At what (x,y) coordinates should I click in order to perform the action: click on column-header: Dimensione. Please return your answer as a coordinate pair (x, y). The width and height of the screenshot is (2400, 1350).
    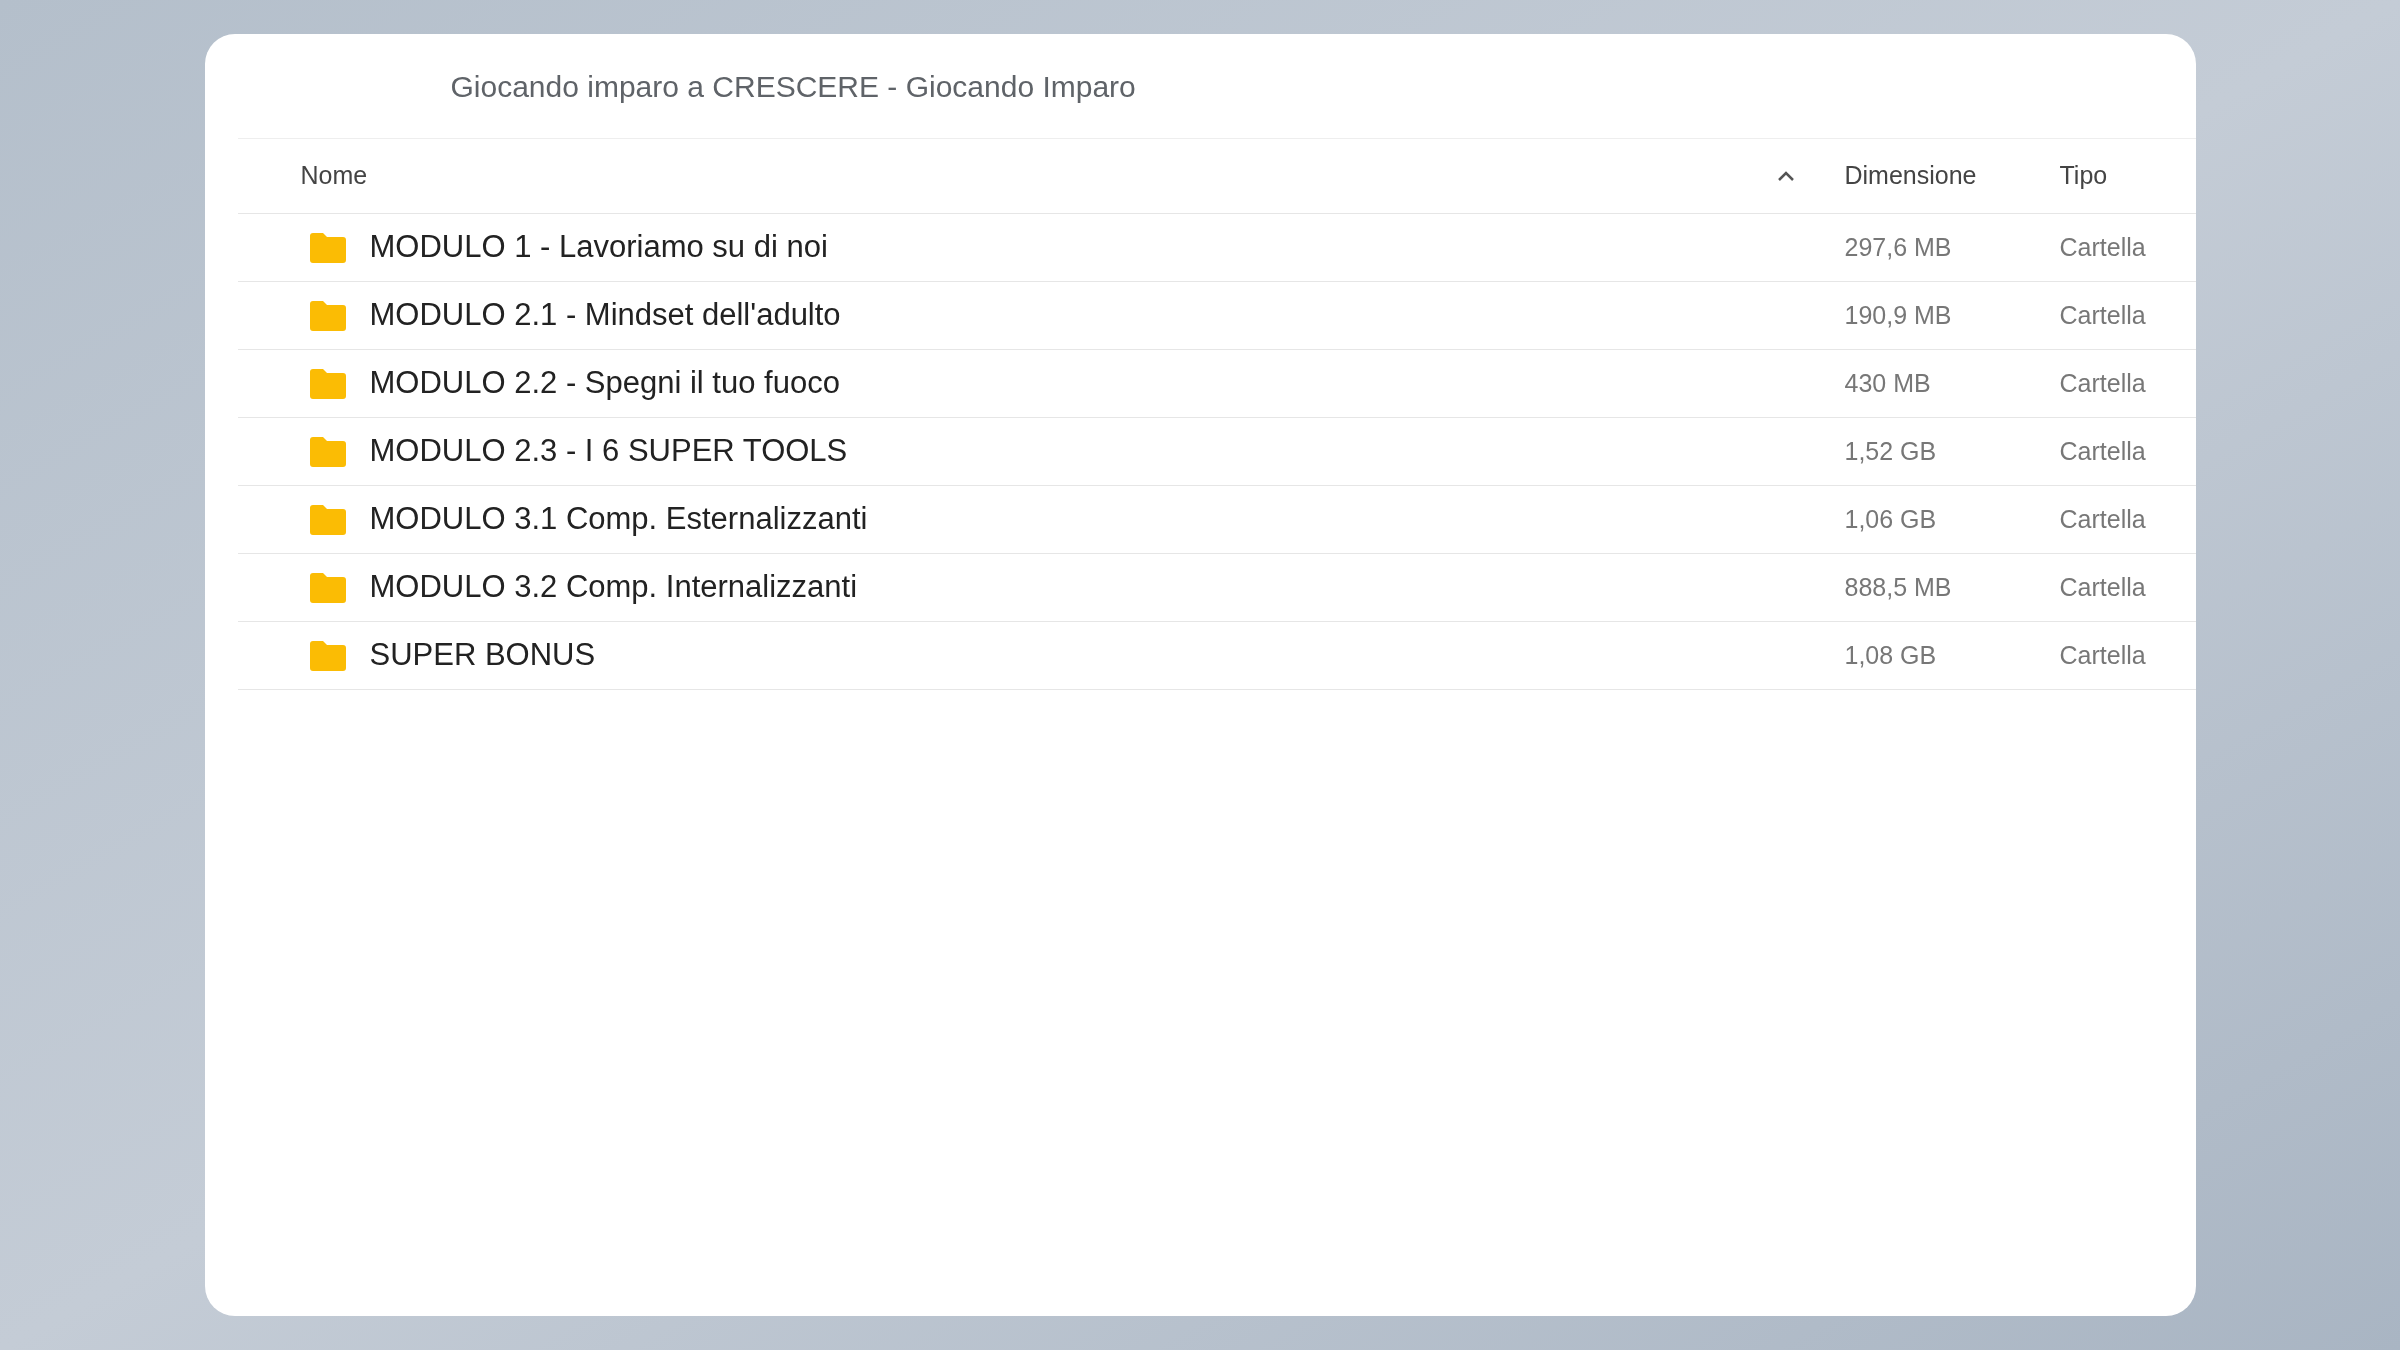
    Looking at the image, I should click on (1910, 176).